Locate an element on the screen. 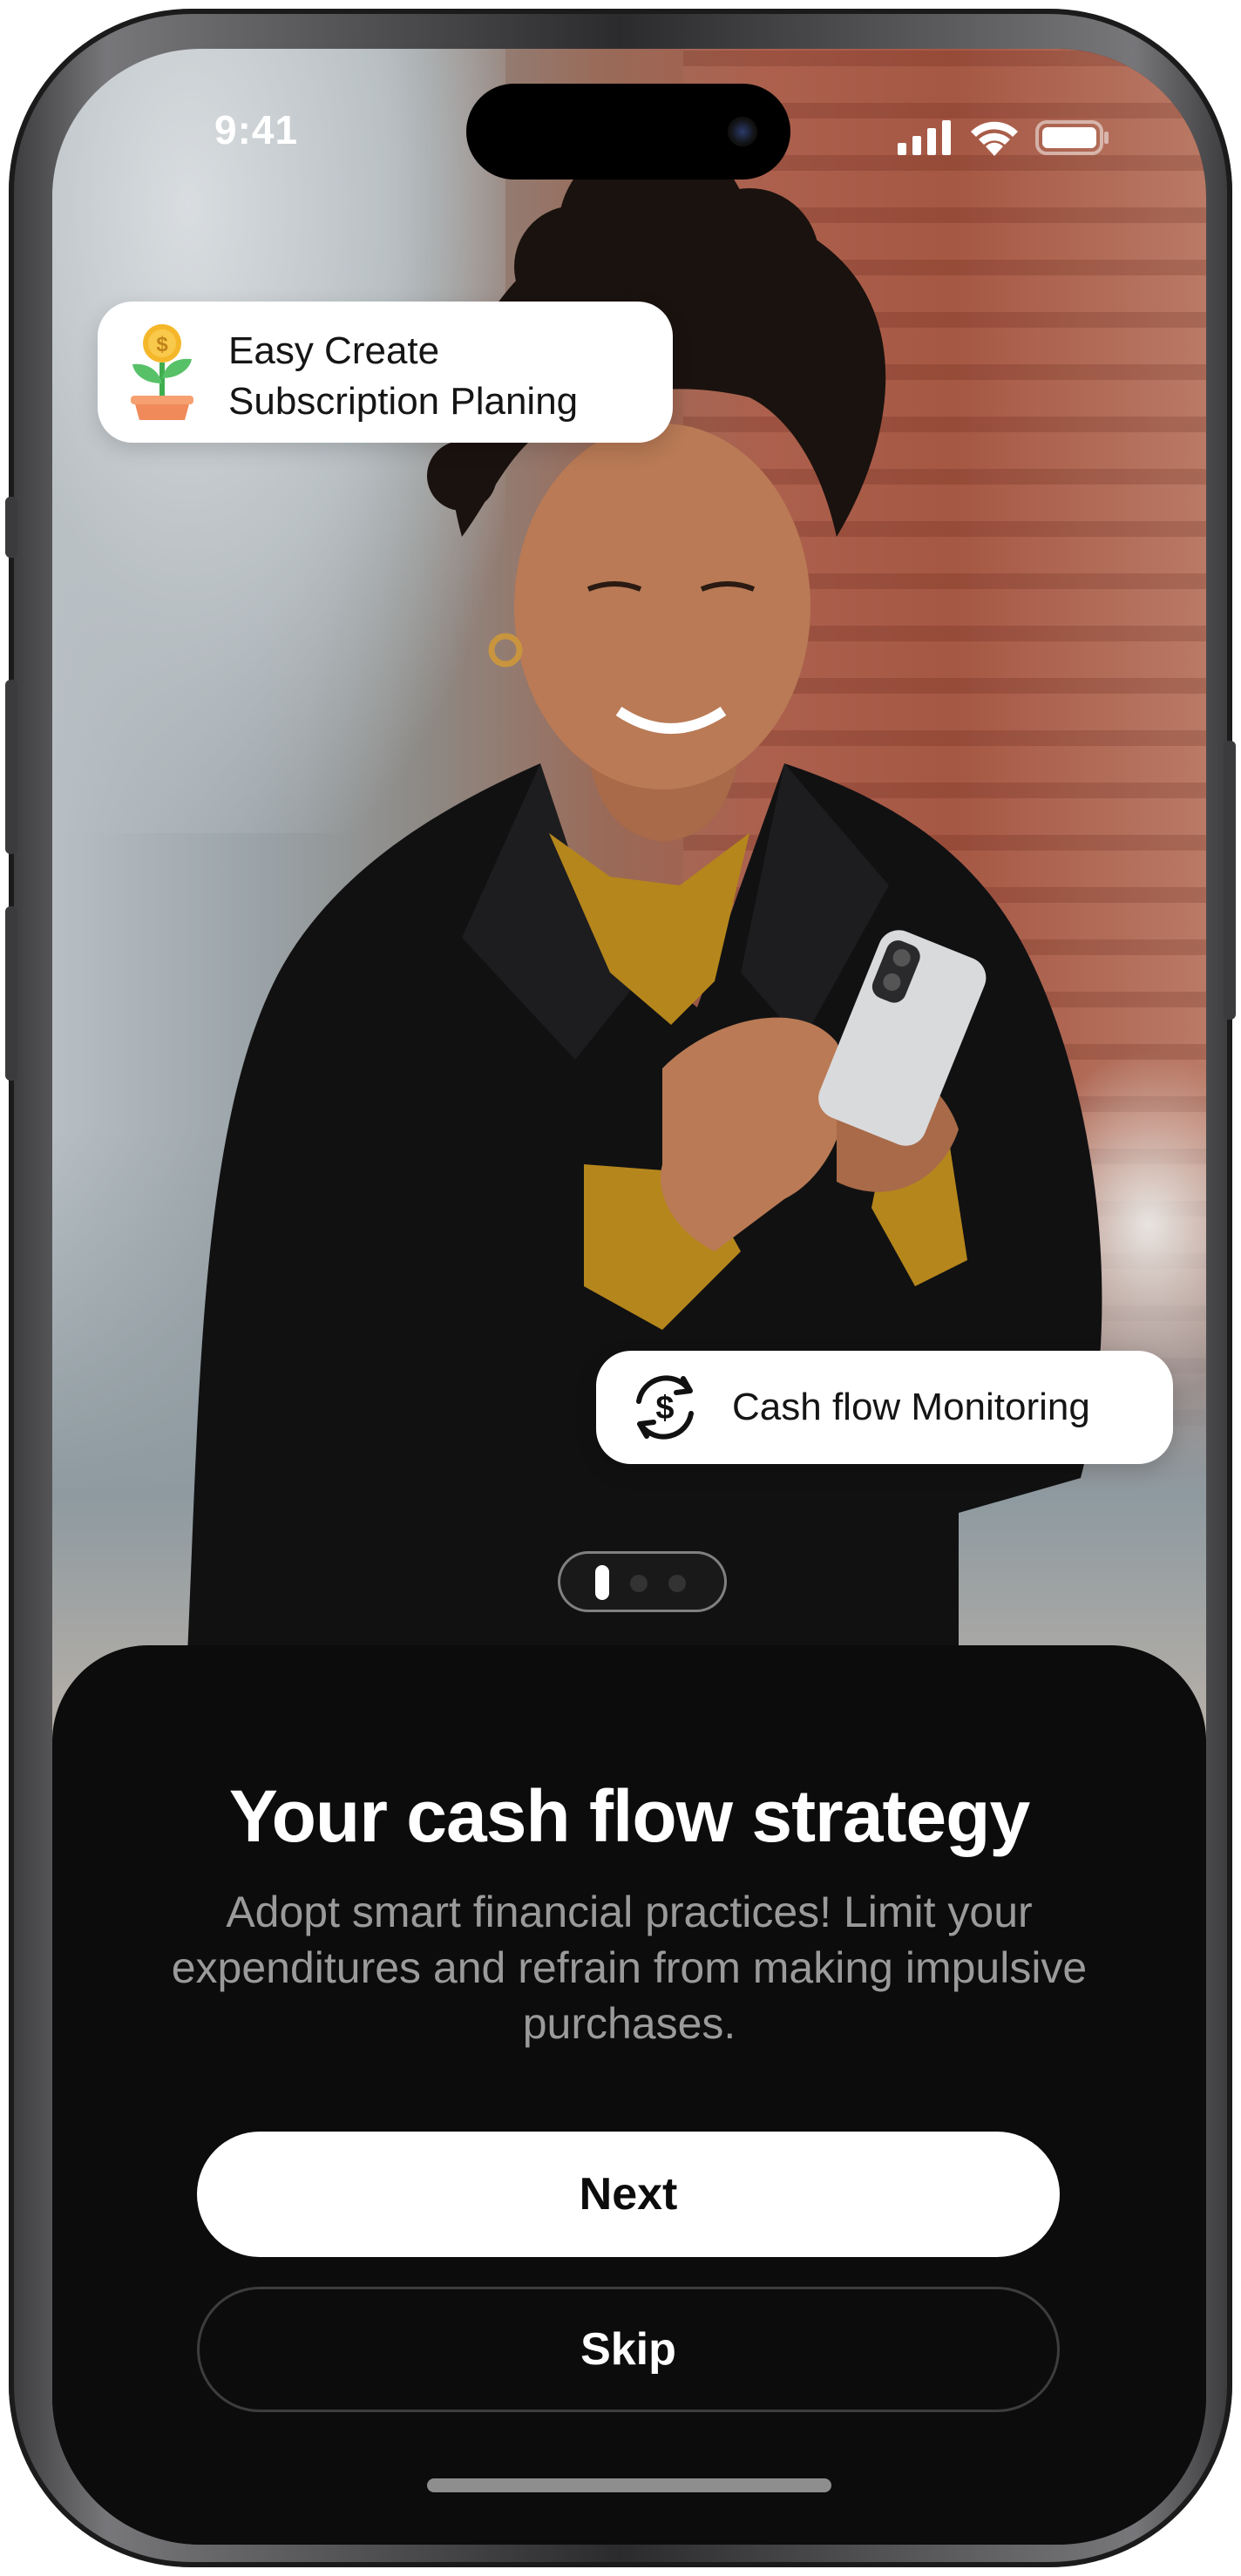  subscription-planning-card: $ Easy Create Subscription Planing is located at coordinates (385, 373).